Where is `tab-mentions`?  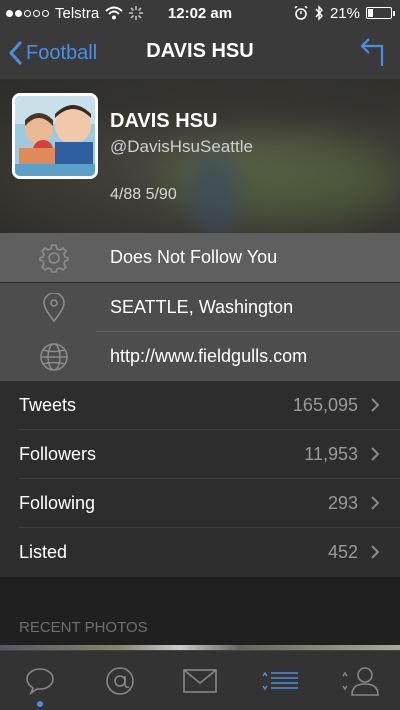
tab-mentions is located at coordinates (120, 680).